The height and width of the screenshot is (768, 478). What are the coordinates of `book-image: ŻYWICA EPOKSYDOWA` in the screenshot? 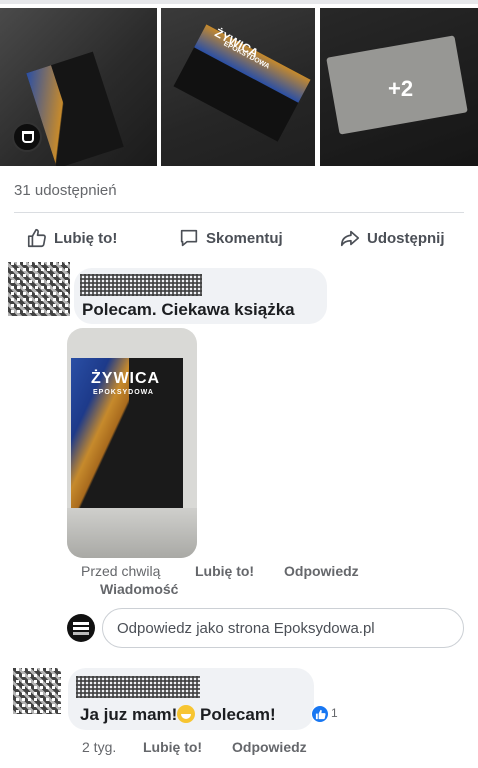 It's located at (127, 433).